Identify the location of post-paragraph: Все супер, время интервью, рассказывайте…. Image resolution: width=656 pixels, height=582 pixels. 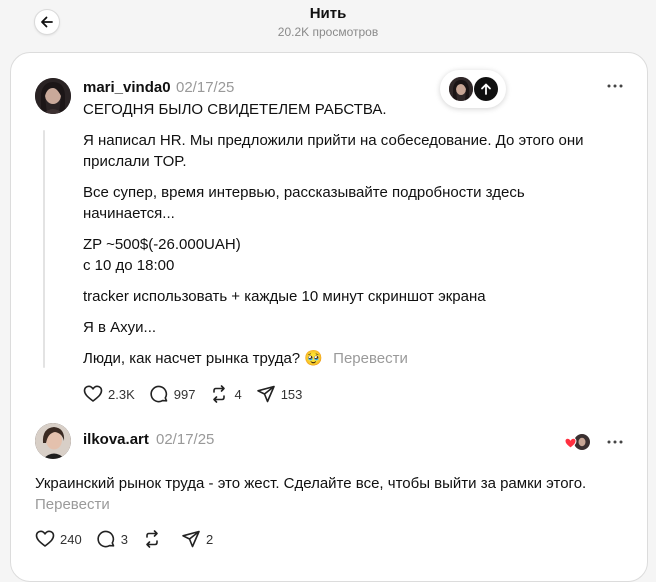
(304, 203).